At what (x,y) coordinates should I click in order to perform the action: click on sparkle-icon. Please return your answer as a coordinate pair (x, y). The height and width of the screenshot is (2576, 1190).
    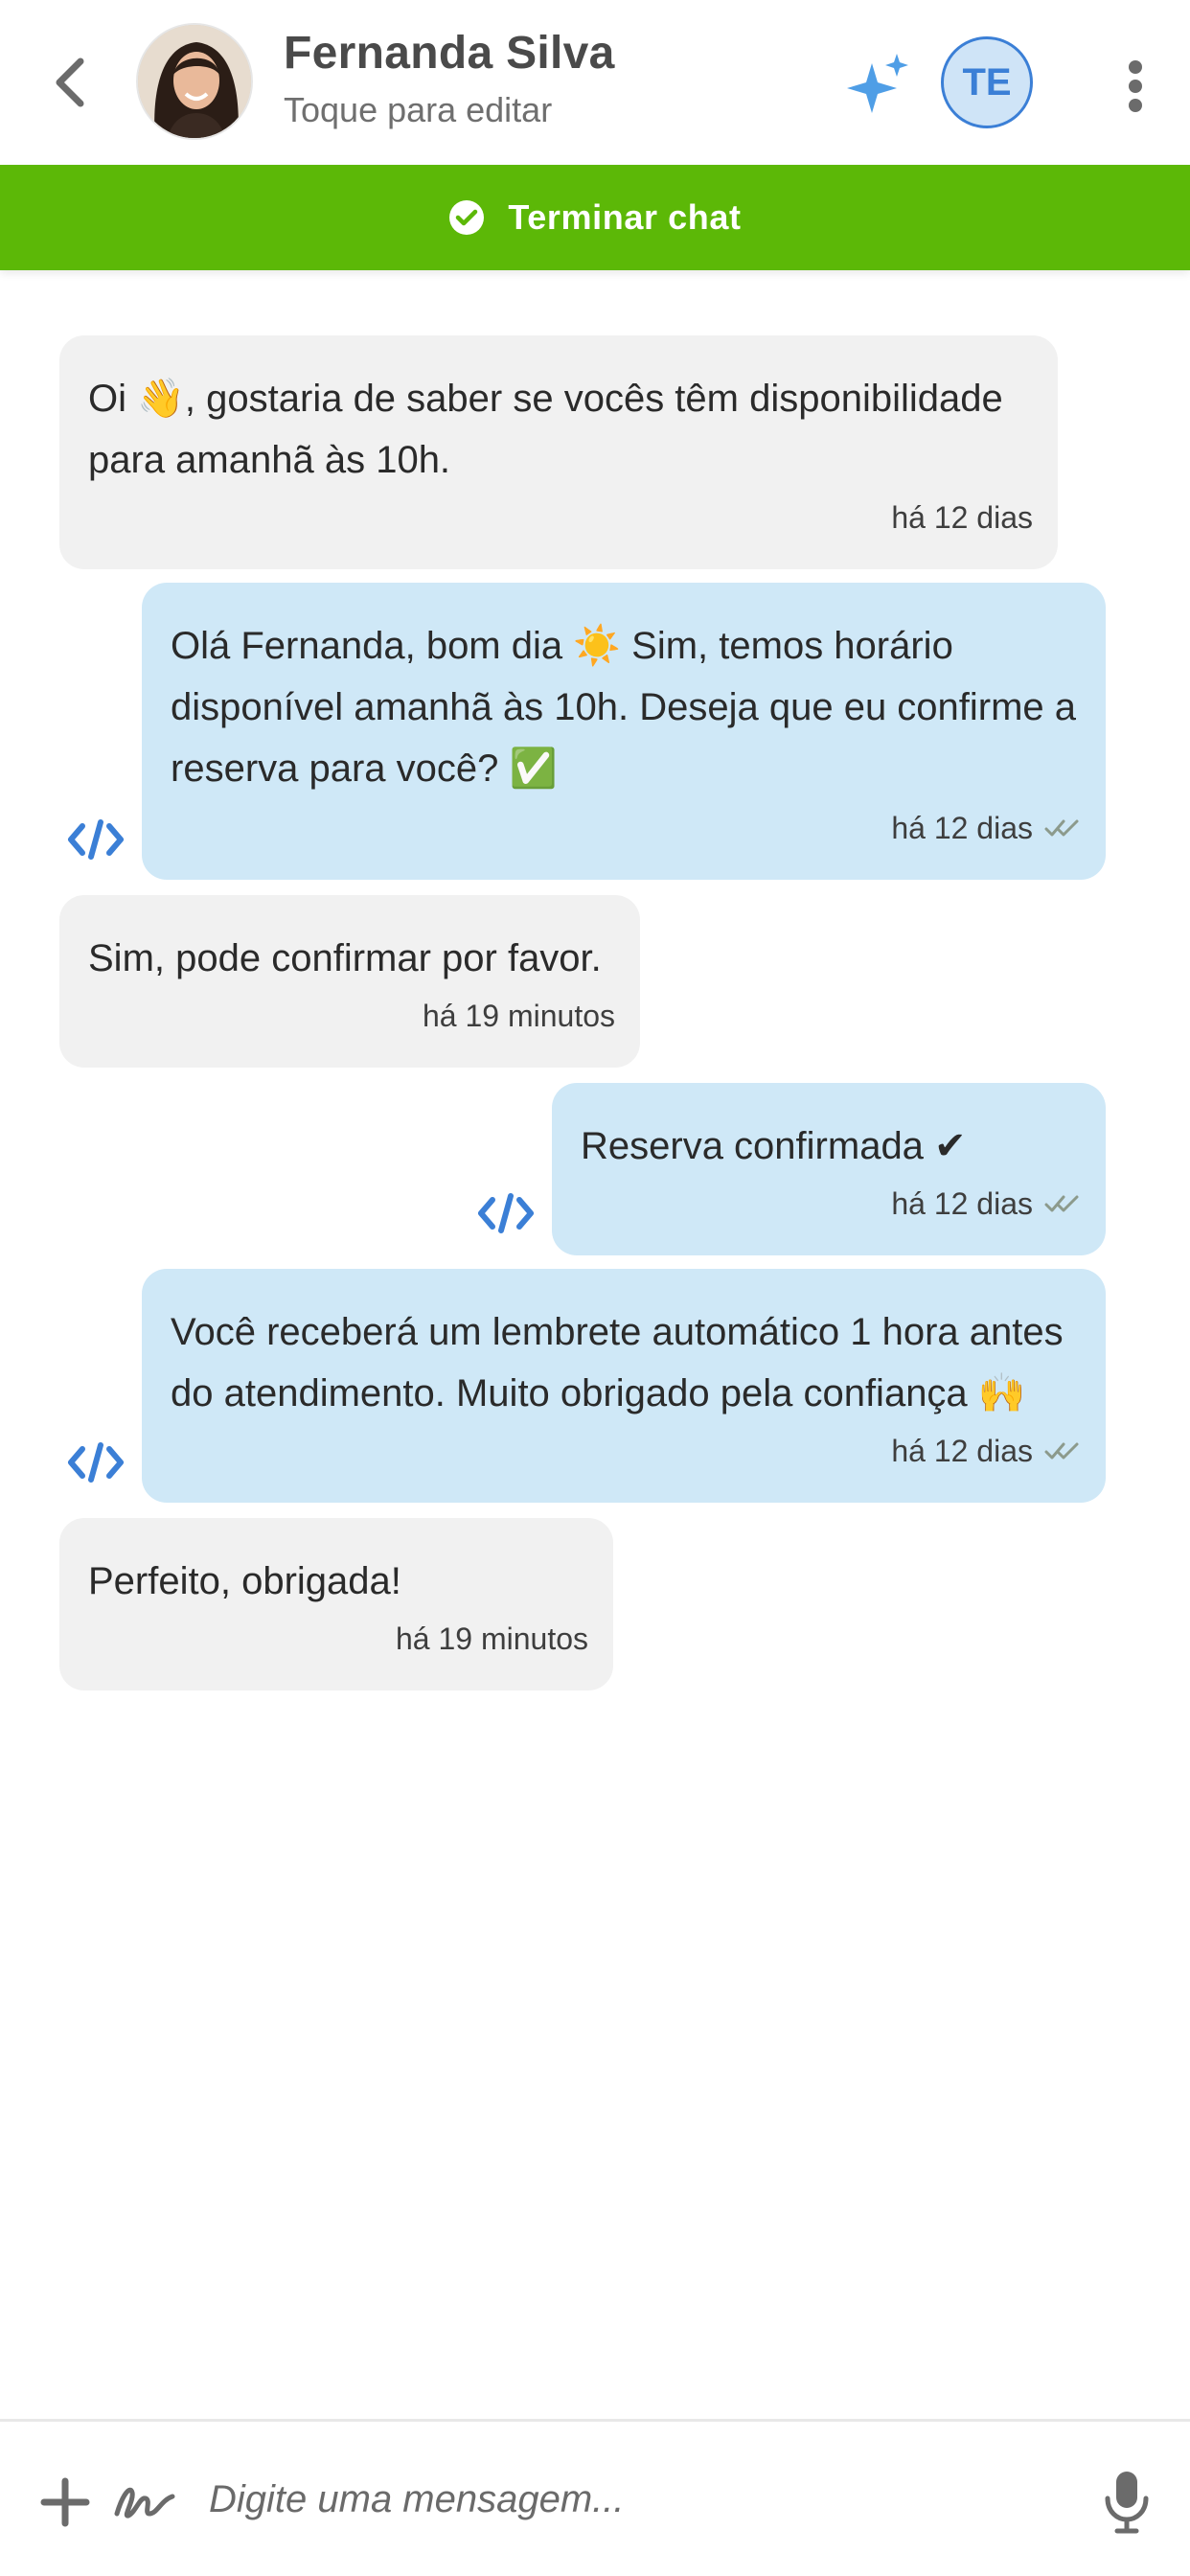
    Looking at the image, I should click on (878, 83).